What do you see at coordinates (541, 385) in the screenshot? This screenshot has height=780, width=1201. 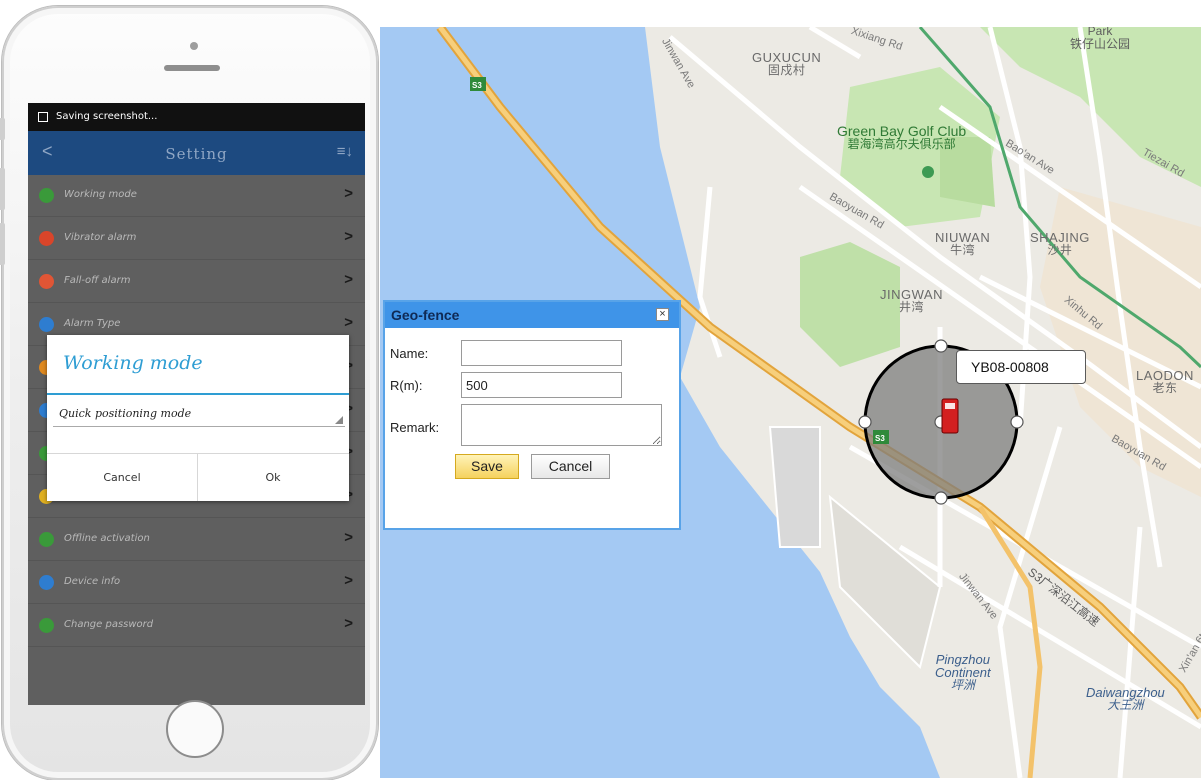 I see `radius-input` at bounding box center [541, 385].